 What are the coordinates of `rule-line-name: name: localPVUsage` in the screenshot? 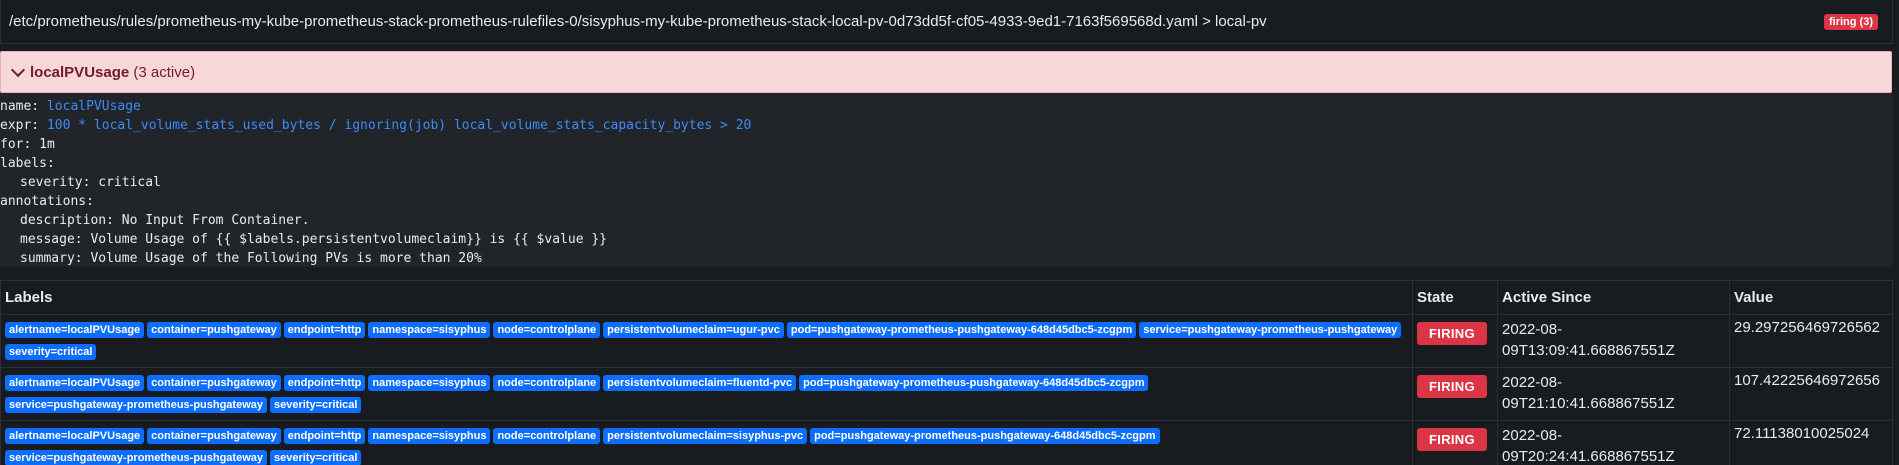 It's located at (70, 106).